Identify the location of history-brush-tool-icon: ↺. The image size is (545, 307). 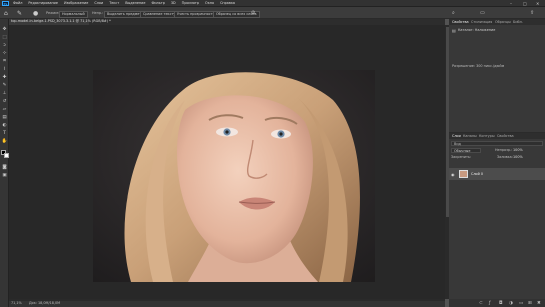
(5, 101).